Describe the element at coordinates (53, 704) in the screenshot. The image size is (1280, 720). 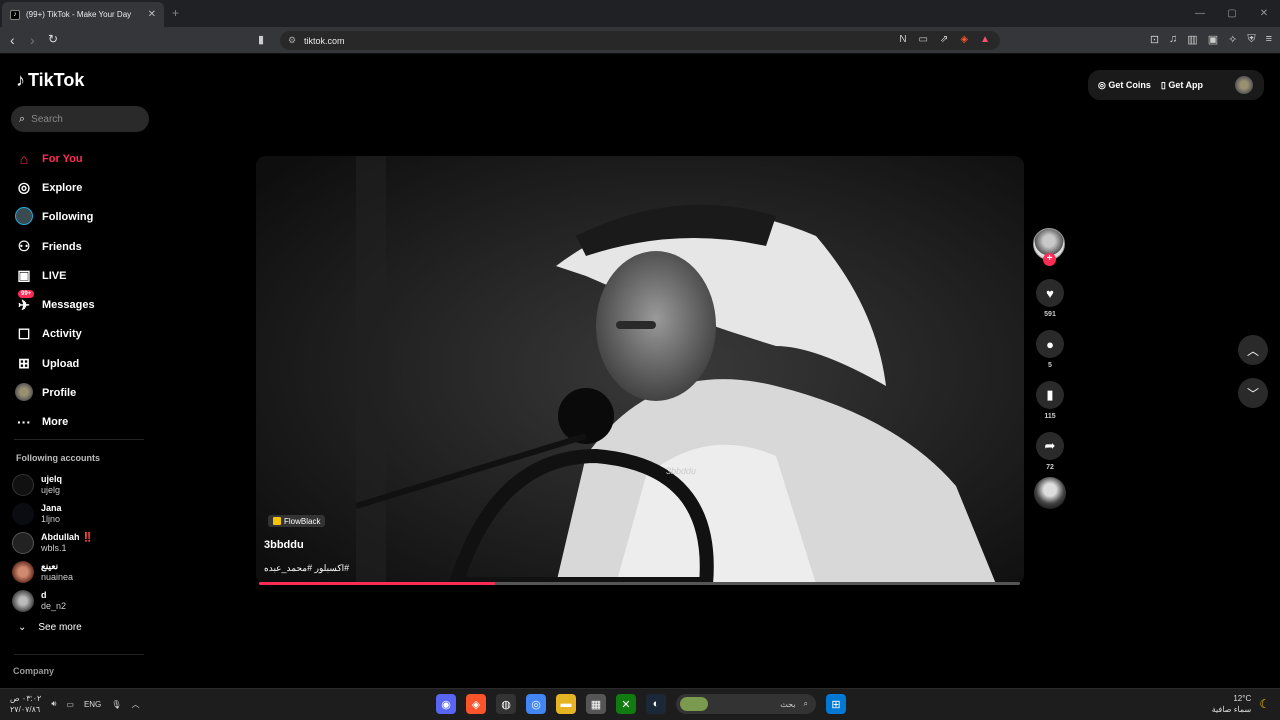
I see `volume-icon: 🔊︎` at that location.